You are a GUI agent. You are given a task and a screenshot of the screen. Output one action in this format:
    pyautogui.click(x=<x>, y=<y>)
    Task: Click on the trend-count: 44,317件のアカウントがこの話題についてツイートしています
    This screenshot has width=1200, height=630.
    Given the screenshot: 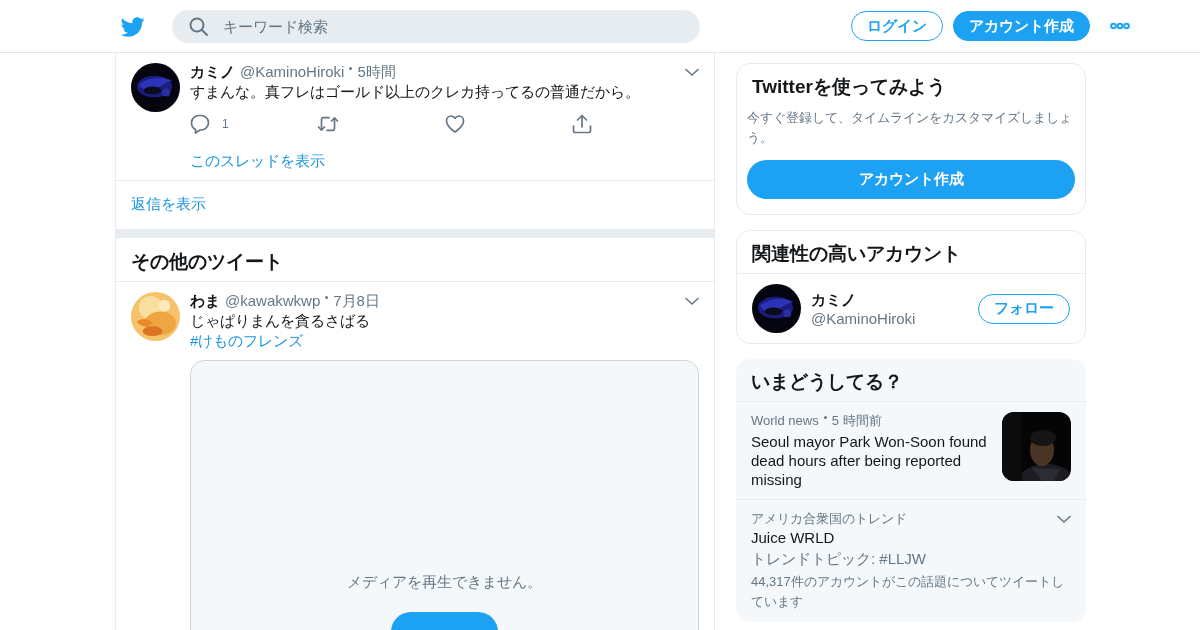 What is the action you would take?
    pyautogui.click(x=908, y=592)
    